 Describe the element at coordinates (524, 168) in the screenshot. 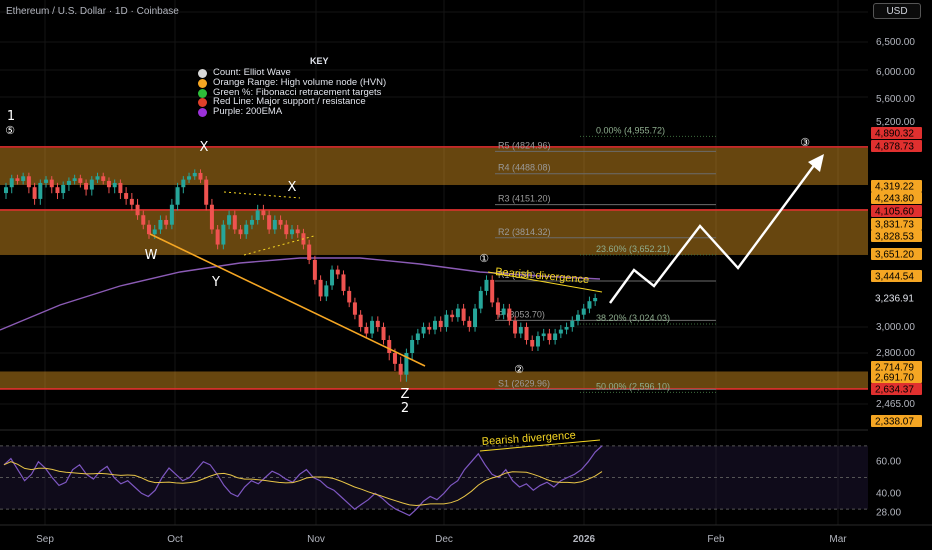

I see `pivot-label: R4 (4488.08)` at that location.